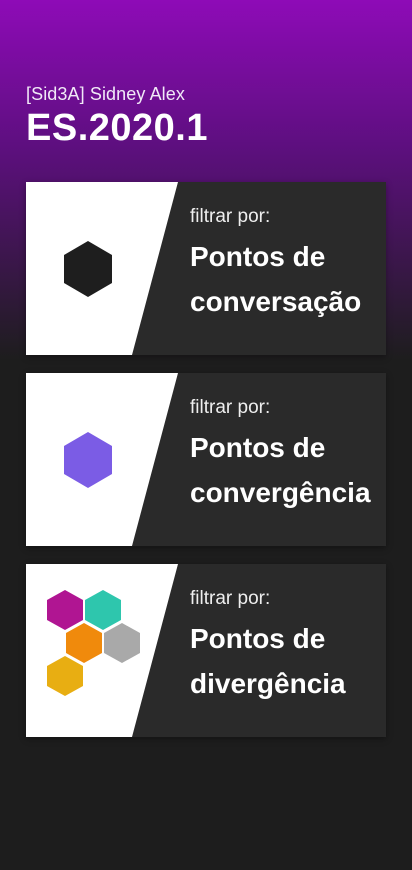  What do you see at coordinates (268, 683) in the screenshot?
I see `filter-name-line2: divergência` at bounding box center [268, 683].